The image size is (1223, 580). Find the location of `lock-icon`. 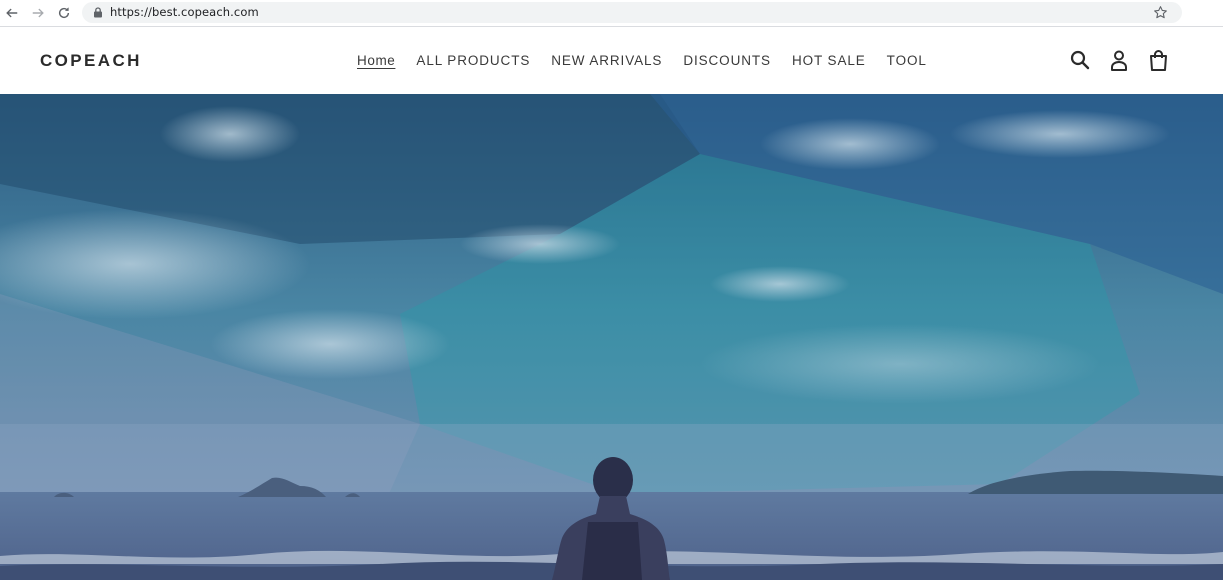

lock-icon is located at coordinates (98, 12).